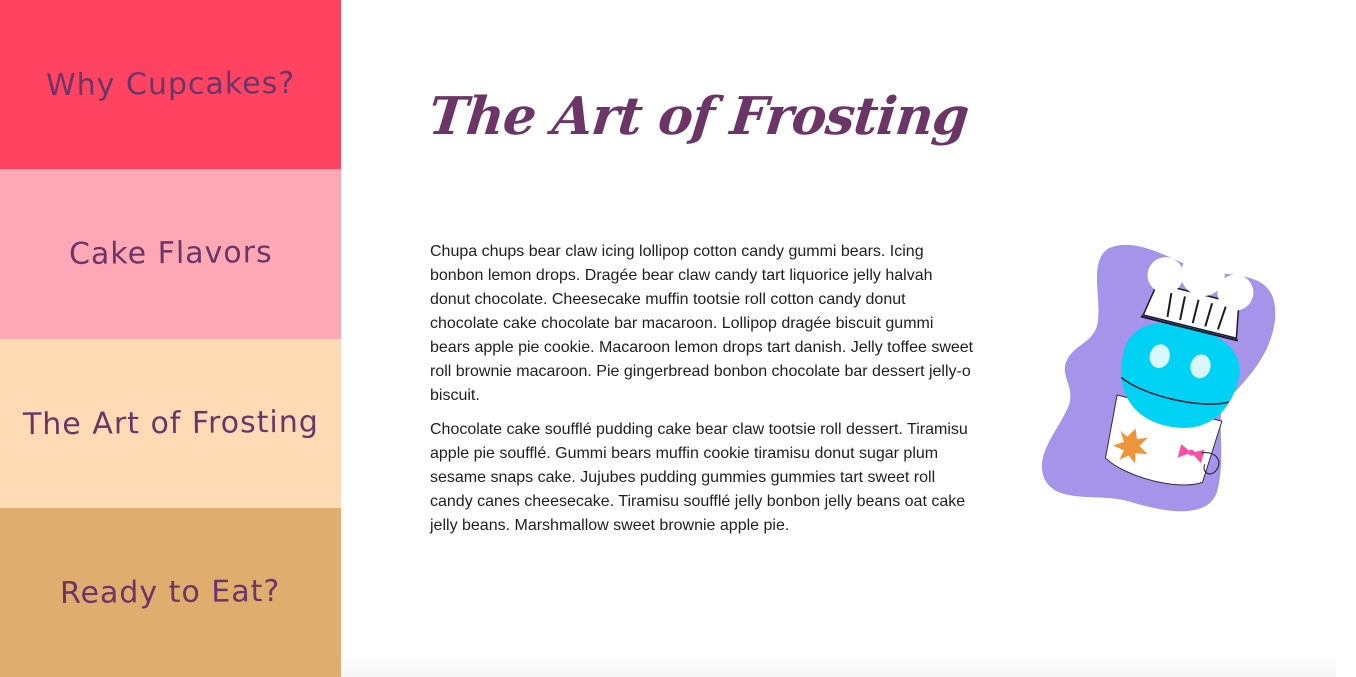 This screenshot has width=1356, height=677. I want to click on page-title: The Art of Frosting, so click(698, 116).